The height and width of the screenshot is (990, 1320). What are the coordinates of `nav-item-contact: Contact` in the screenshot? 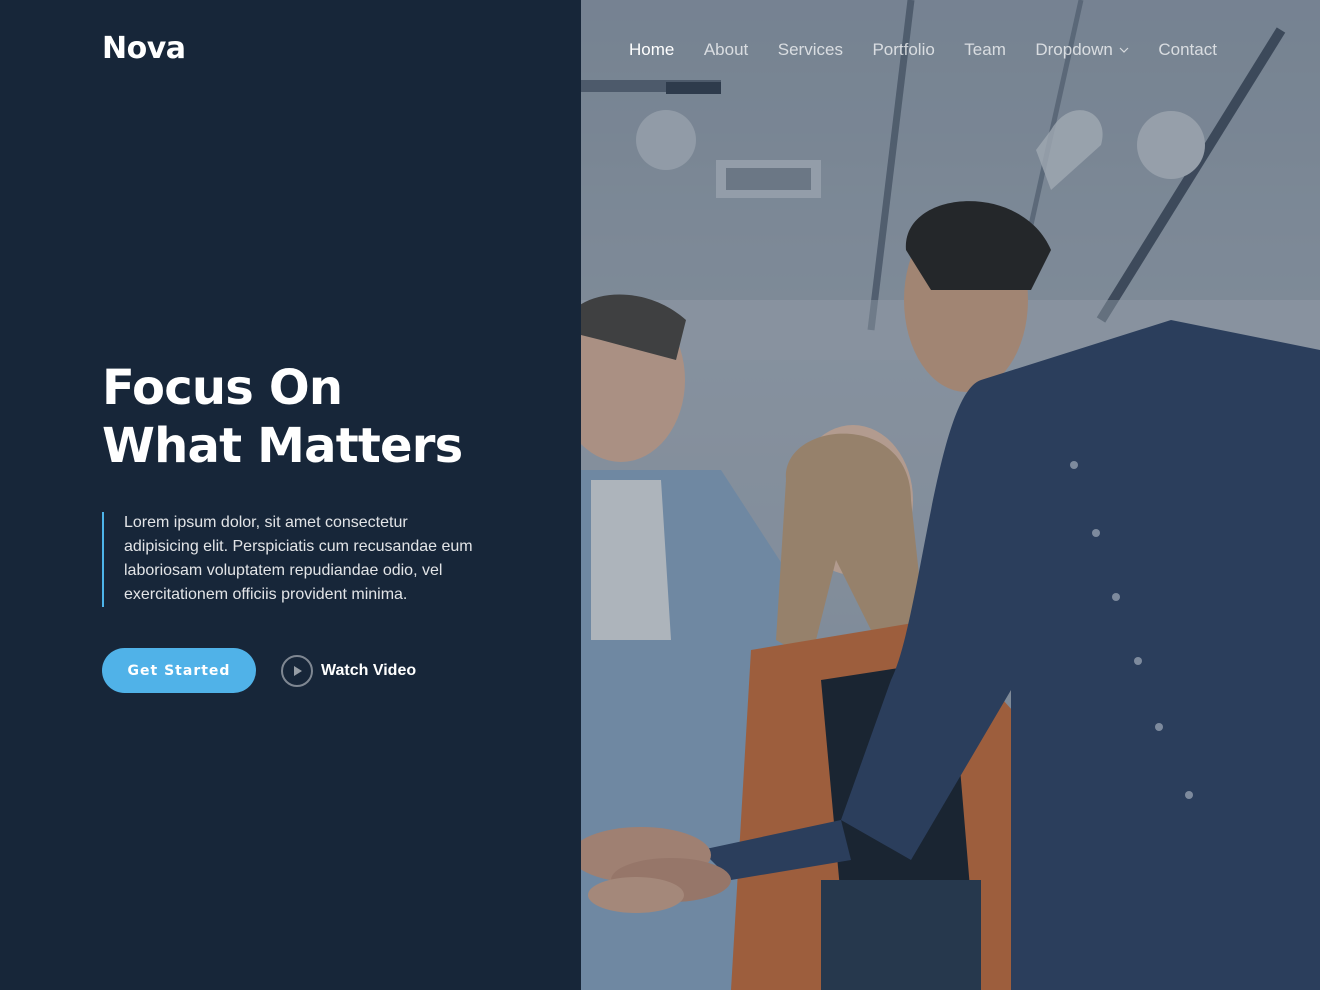 It's located at (1187, 50).